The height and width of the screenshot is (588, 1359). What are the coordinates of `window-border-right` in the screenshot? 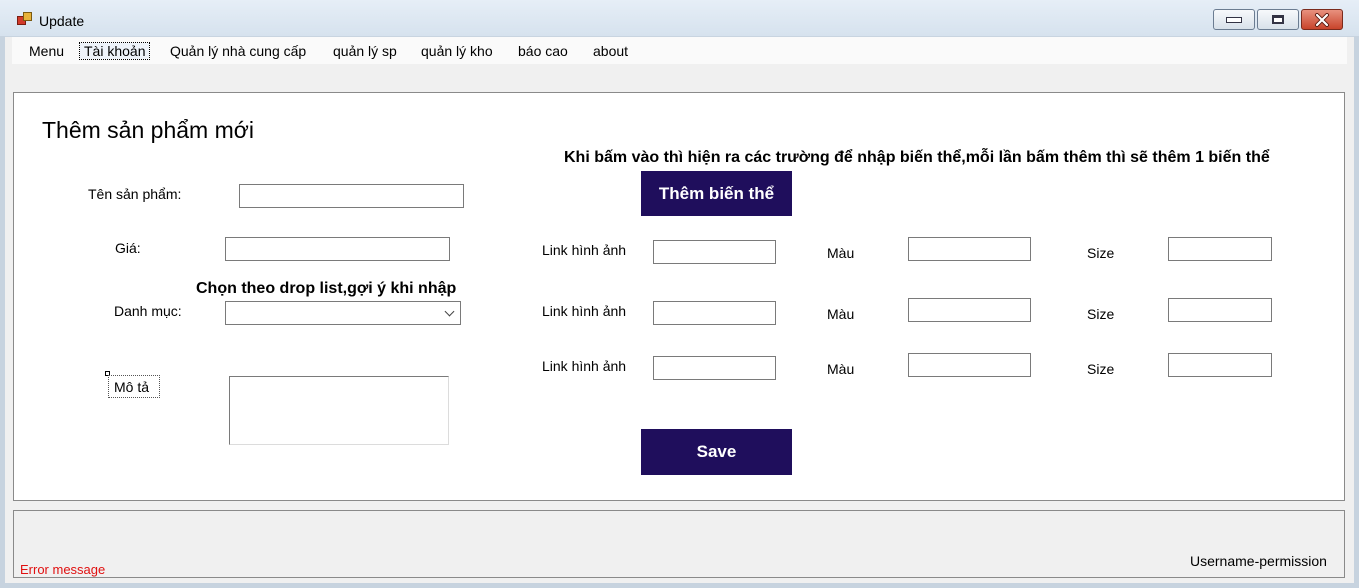 It's located at (1356, 312).